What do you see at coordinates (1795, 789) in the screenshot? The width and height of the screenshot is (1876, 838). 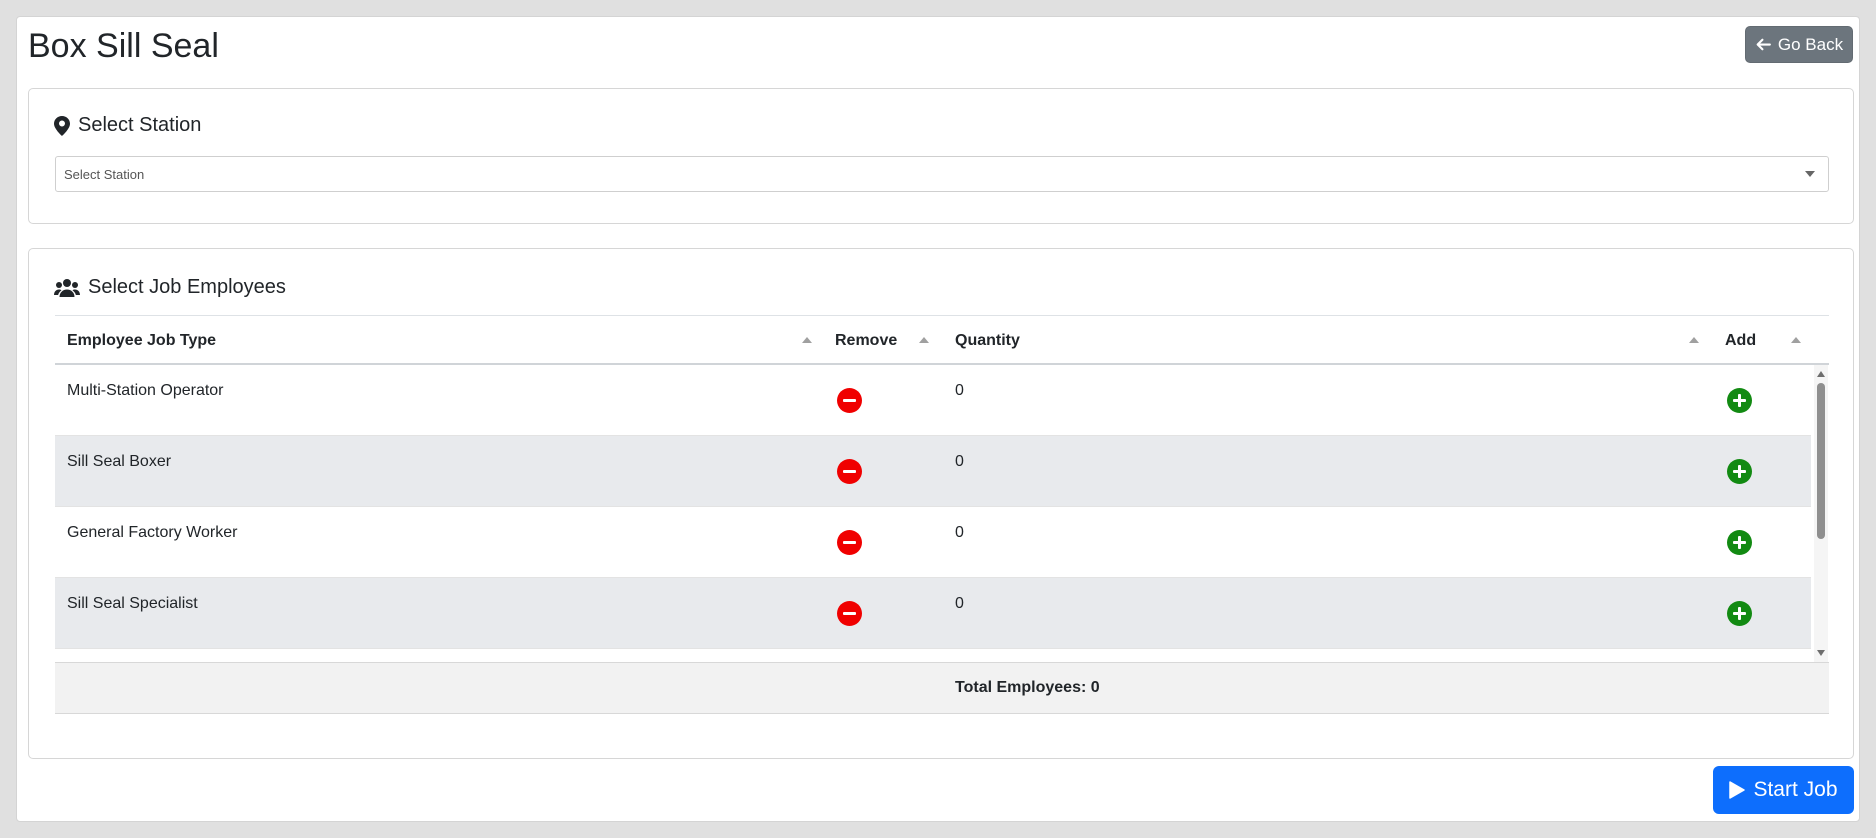 I see `start-job-label: Start Job` at bounding box center [1795, 789].